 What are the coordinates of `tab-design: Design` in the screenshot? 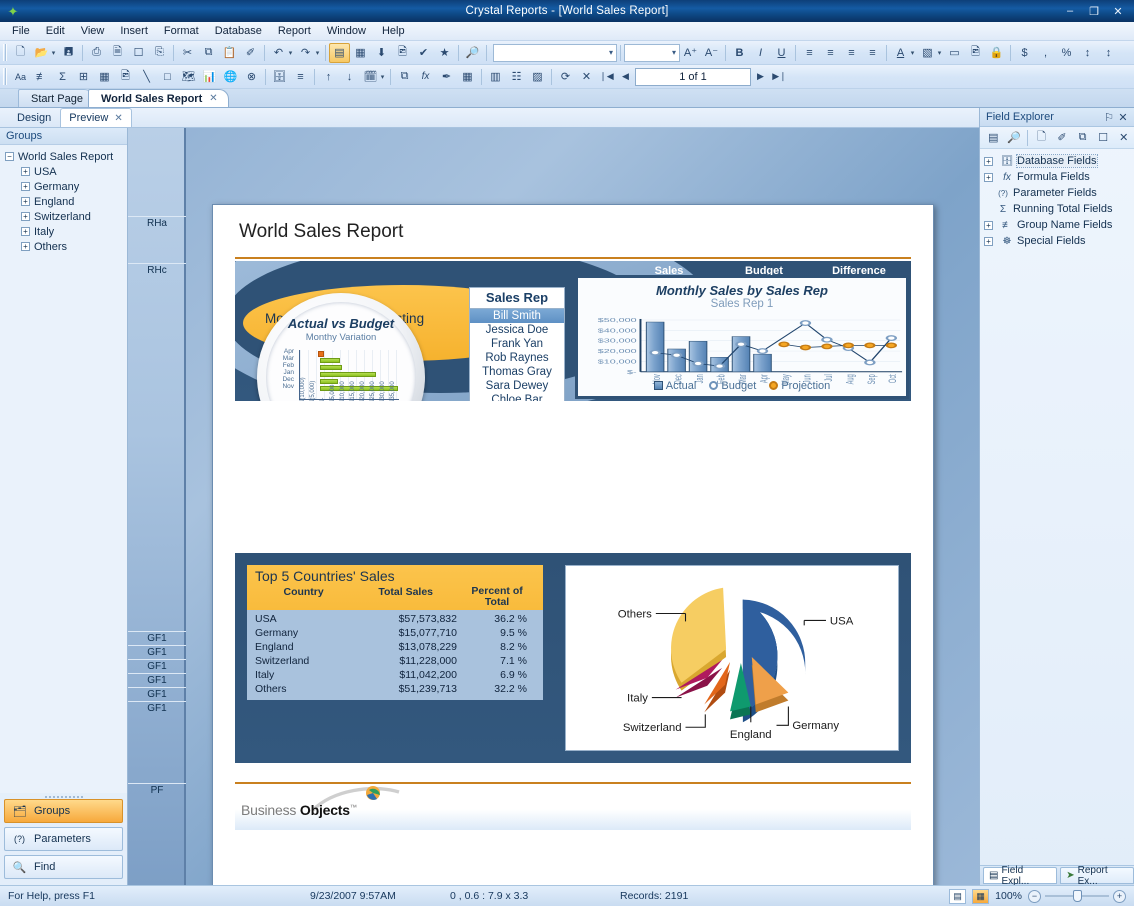 It's located at (34, 117).